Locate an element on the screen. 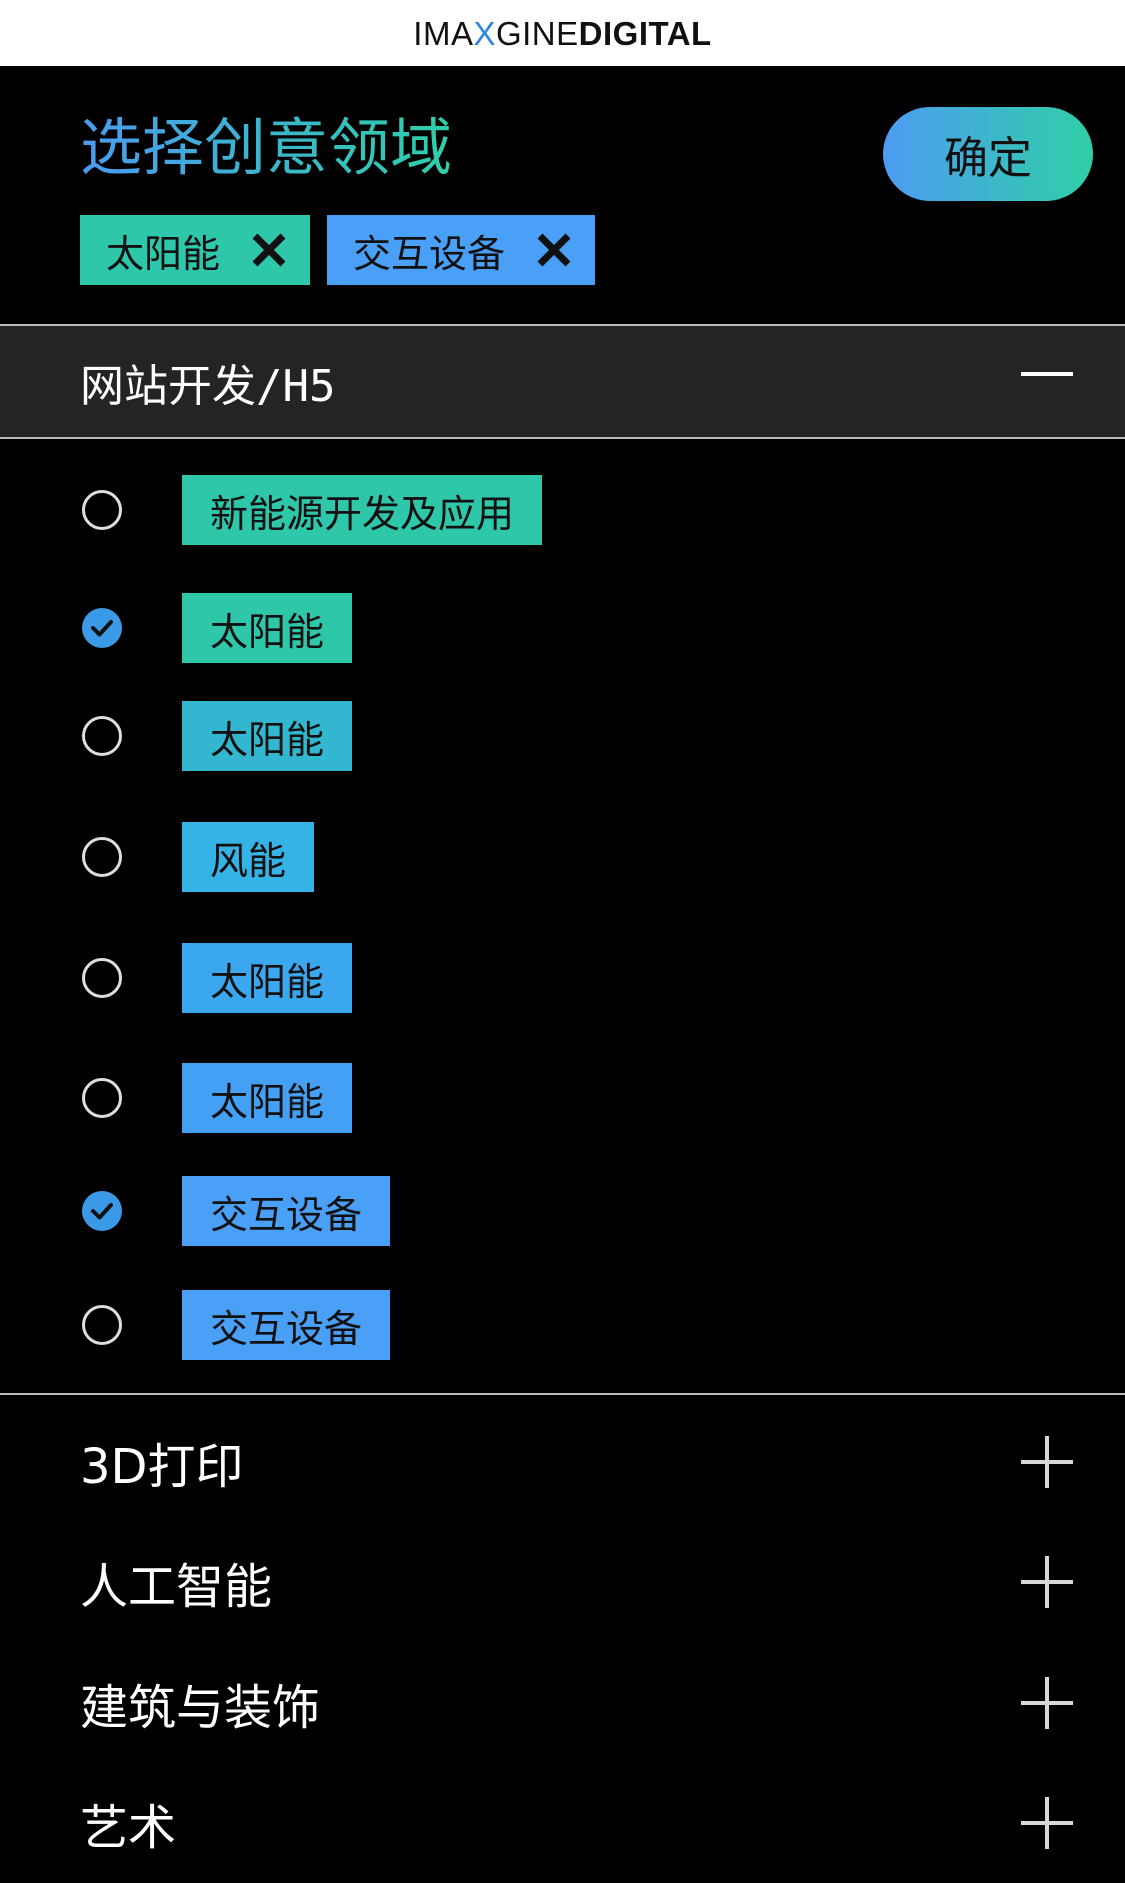  option-tag: 风能 is located at coordinates (248, 857).